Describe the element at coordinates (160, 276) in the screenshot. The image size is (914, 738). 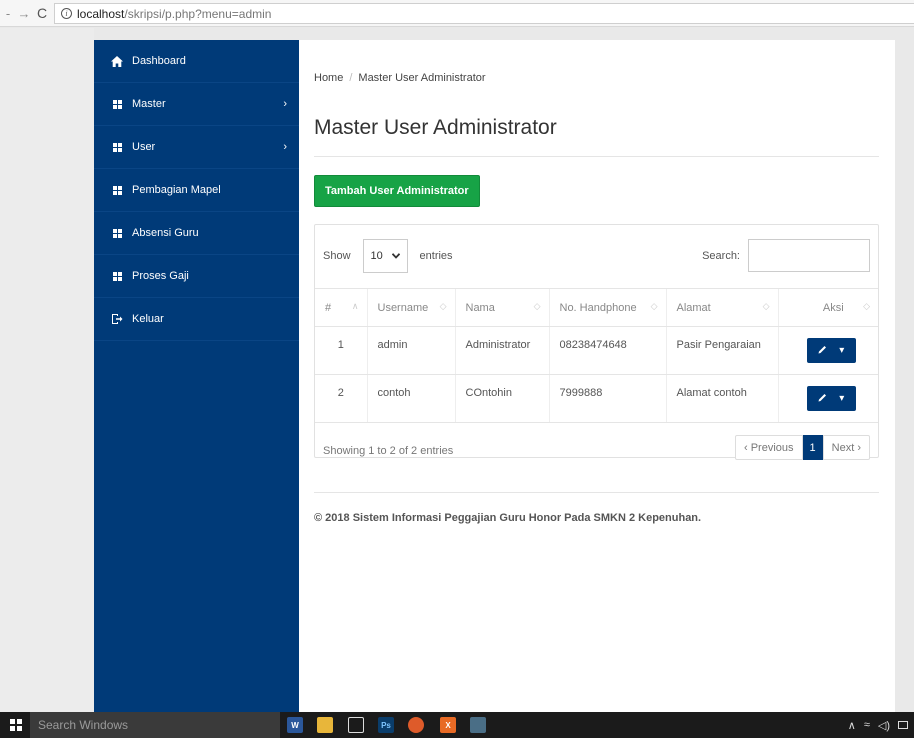
I see `sidebar-item-label: Proses Gaji` at that location.